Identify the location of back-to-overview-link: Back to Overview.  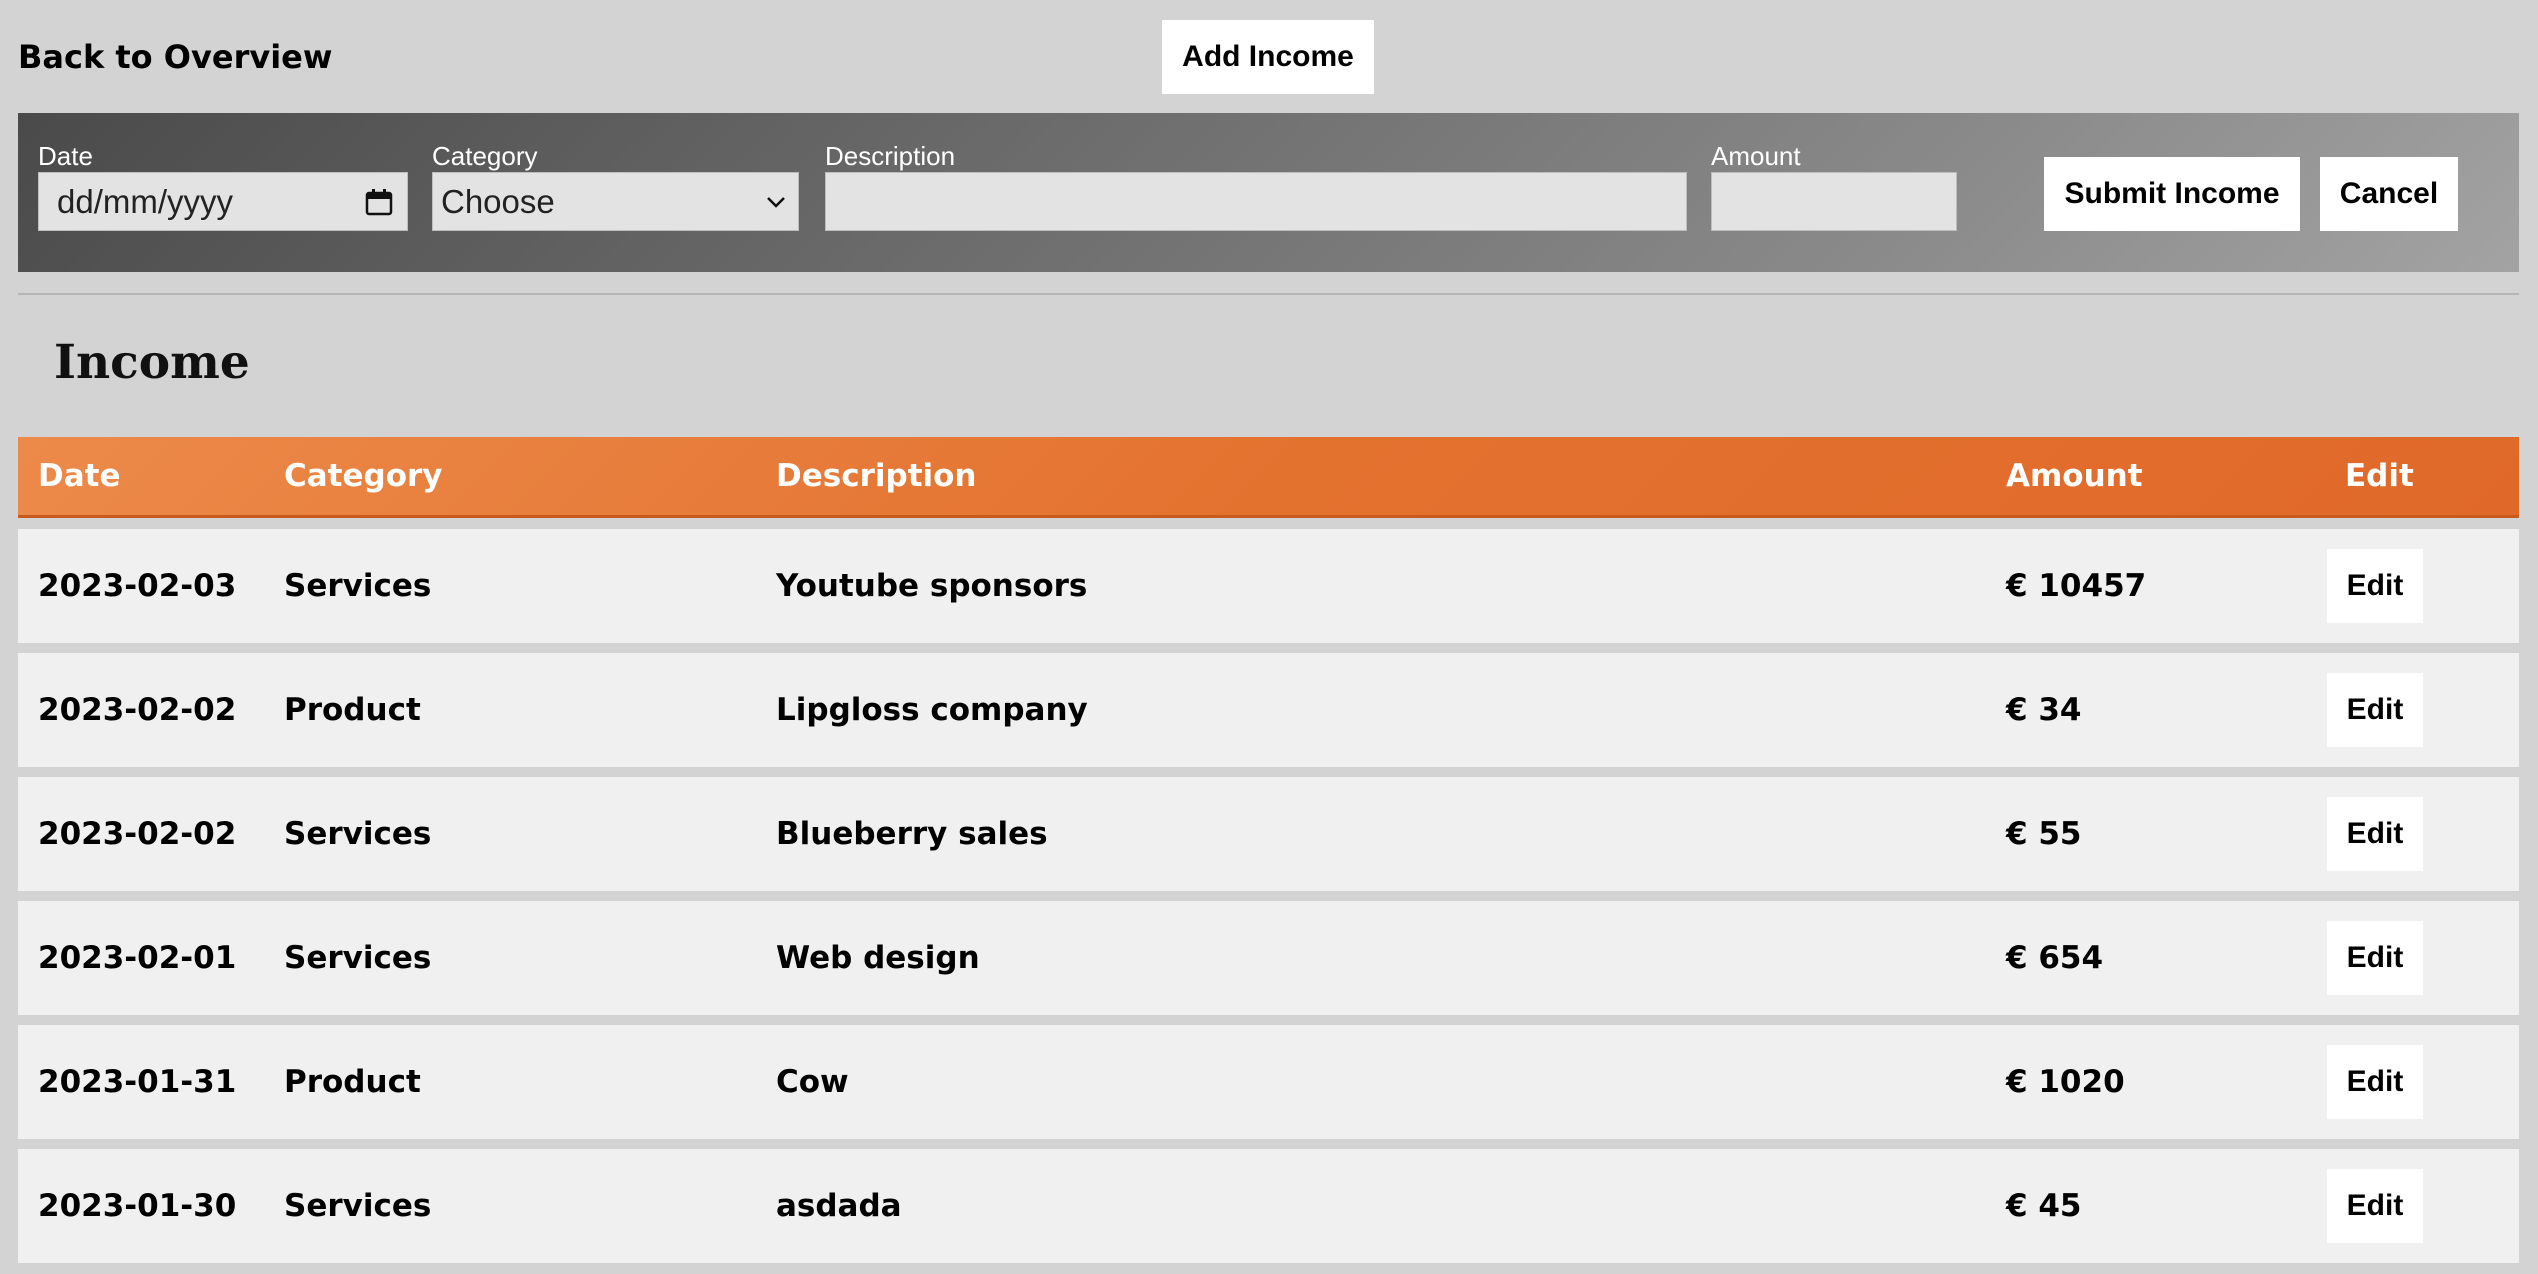
(175, 57).